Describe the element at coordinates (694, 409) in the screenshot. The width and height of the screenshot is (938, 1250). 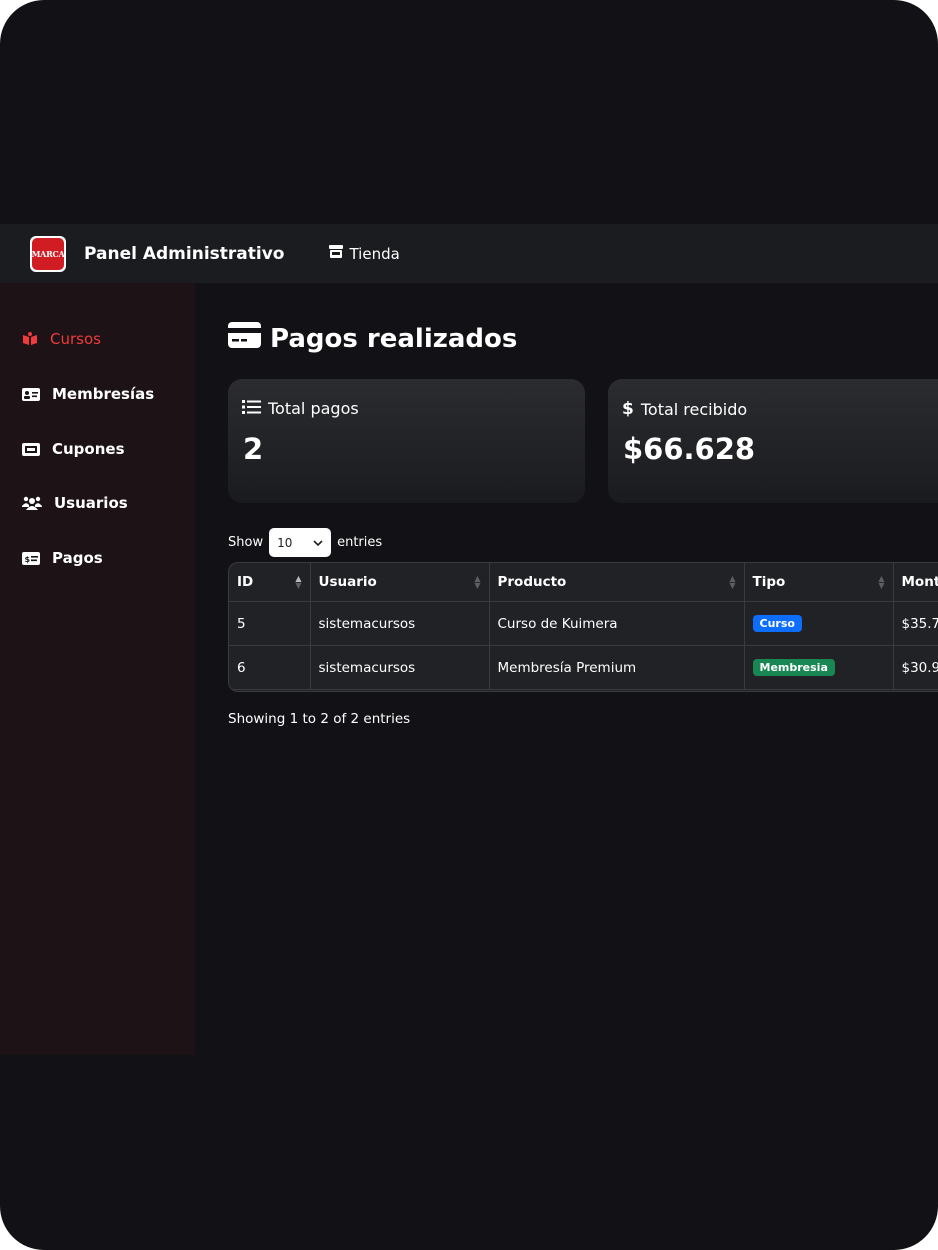
I see `stat-card-label-text: Total recibido` at that location.